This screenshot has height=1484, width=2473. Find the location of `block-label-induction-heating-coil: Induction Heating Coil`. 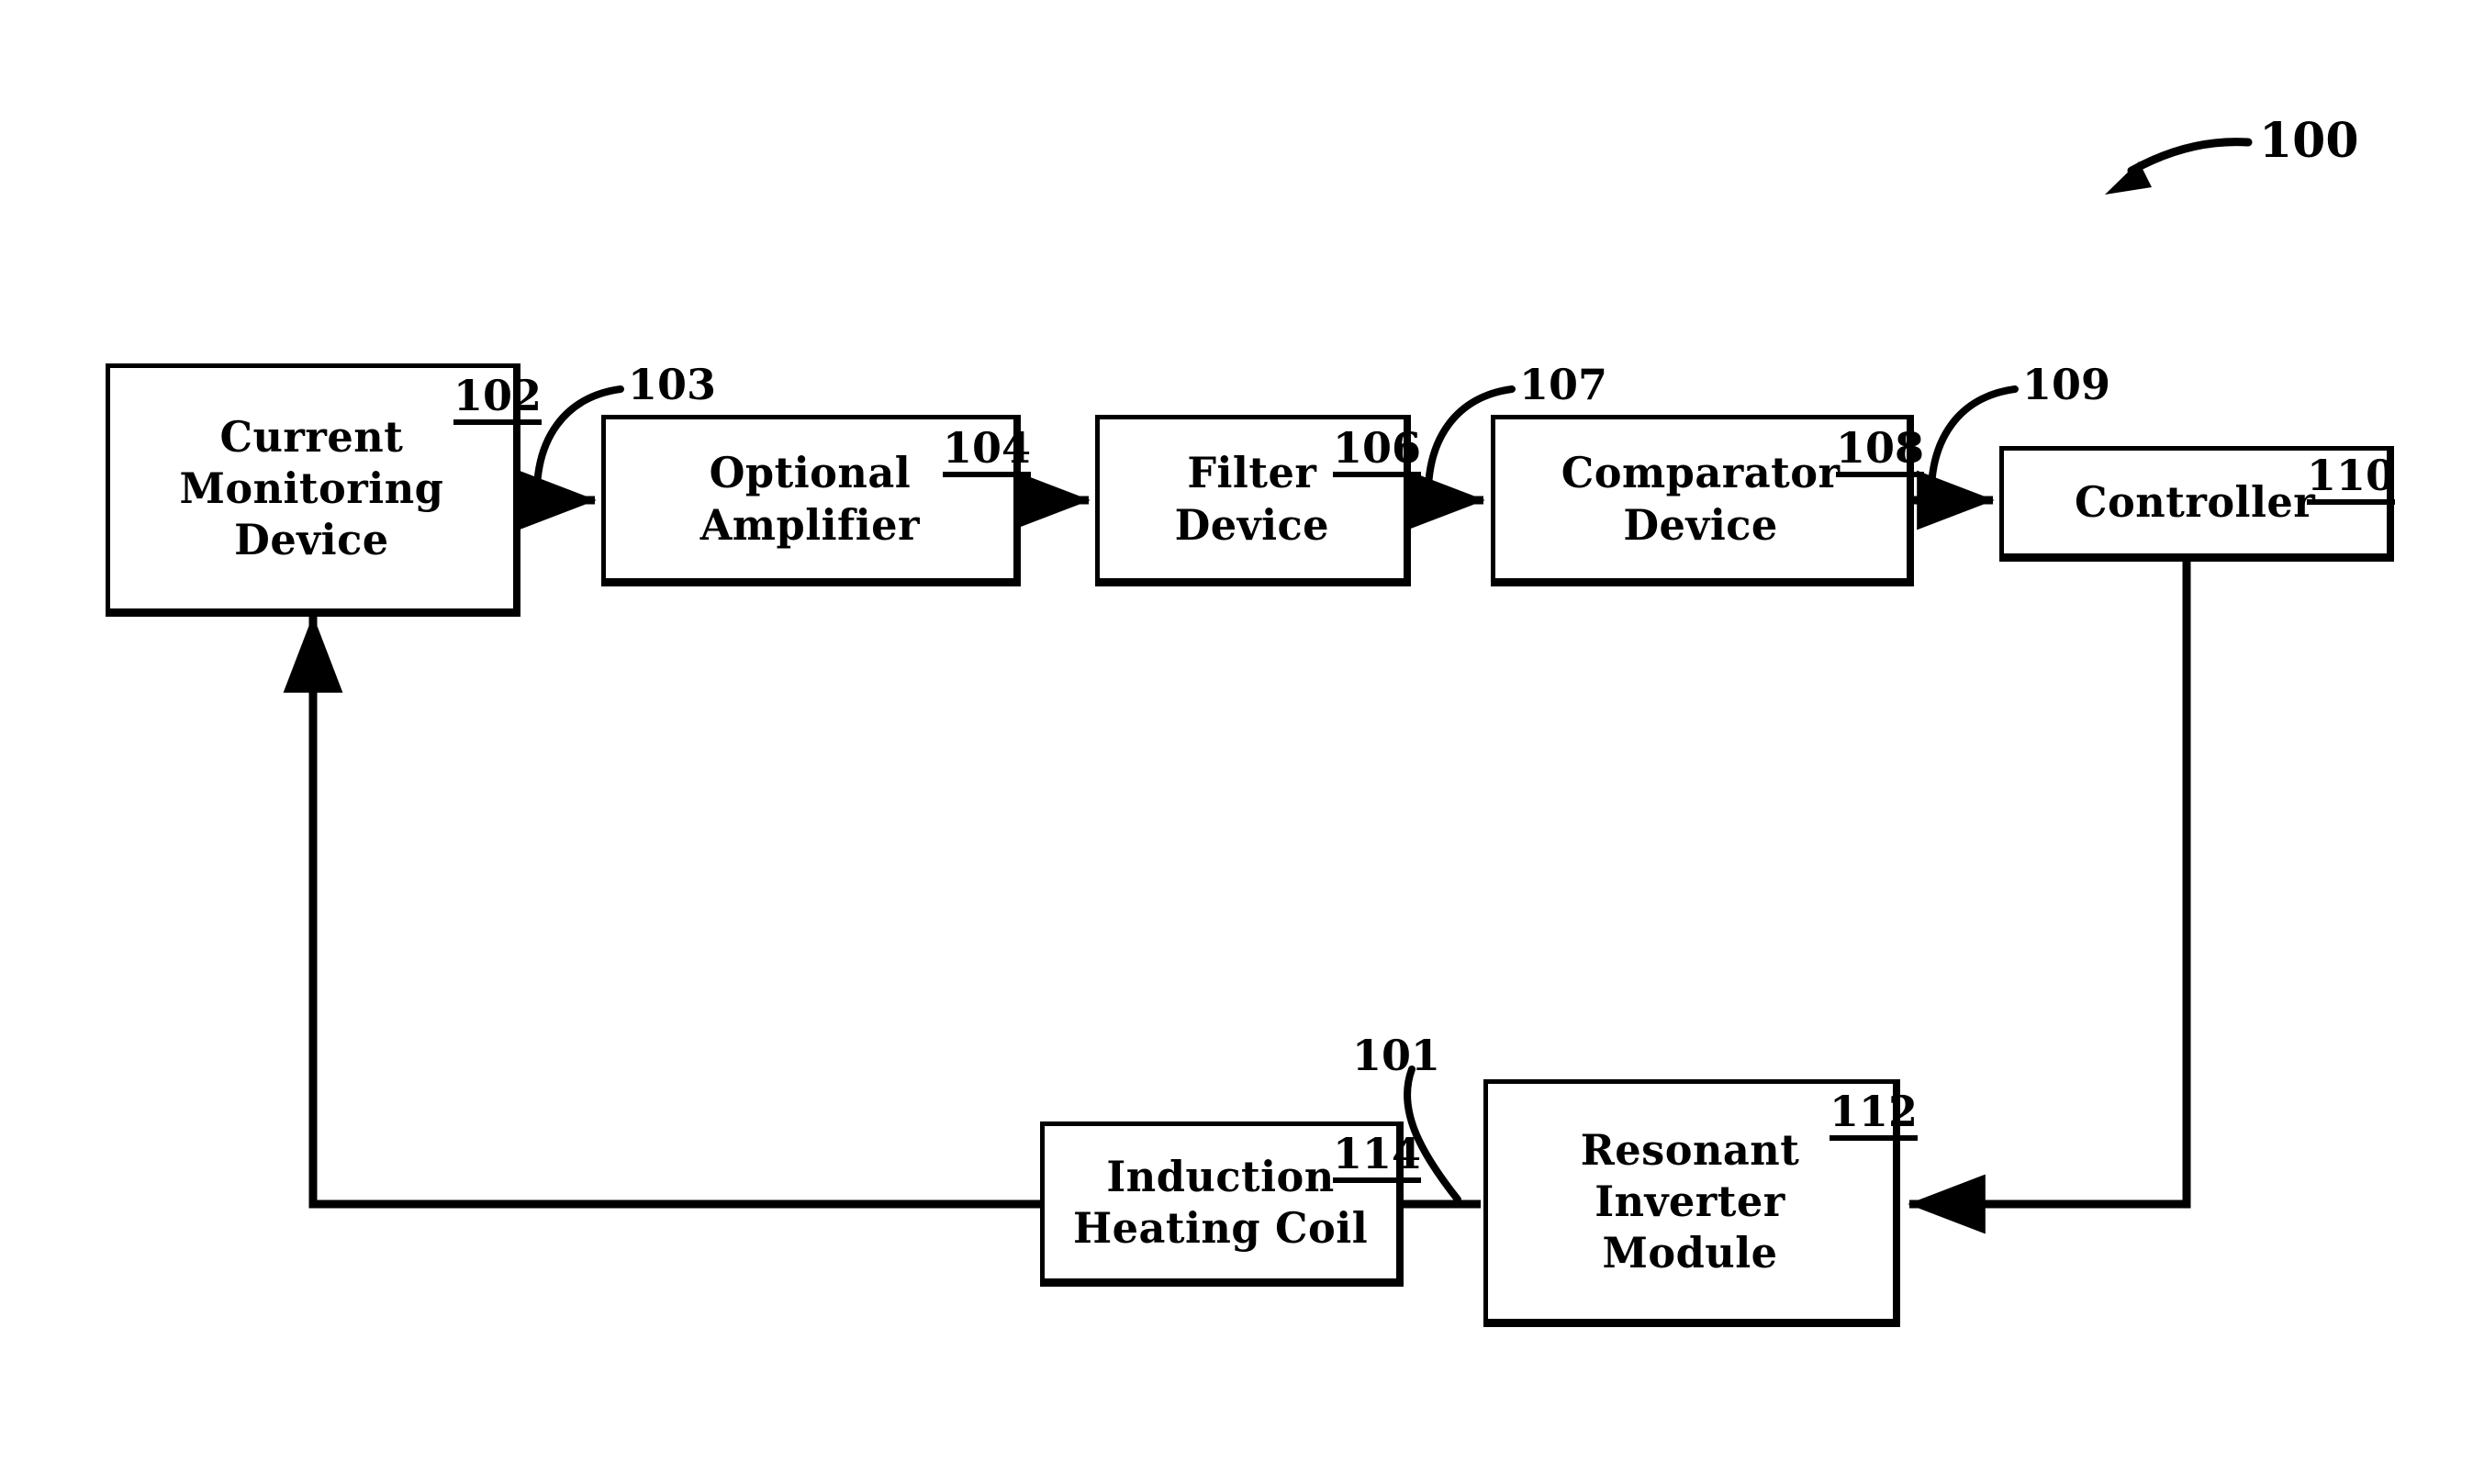

block-label-induction-heating-coil: Induction Heating Coil is located at coordinates (1220, 1202).